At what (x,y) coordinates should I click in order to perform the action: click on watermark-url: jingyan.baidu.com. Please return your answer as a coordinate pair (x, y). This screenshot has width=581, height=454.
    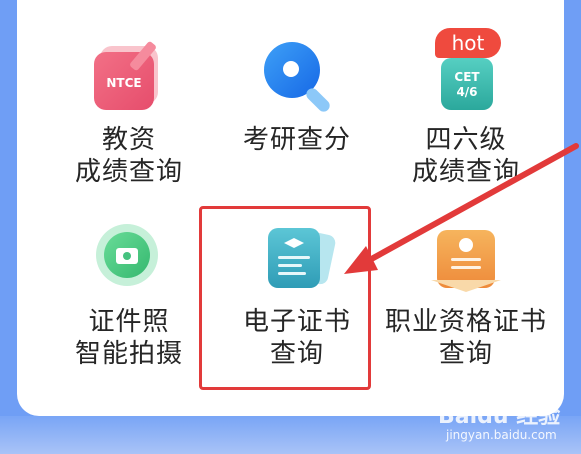
    Looking at the image, I should click on (501, 435).